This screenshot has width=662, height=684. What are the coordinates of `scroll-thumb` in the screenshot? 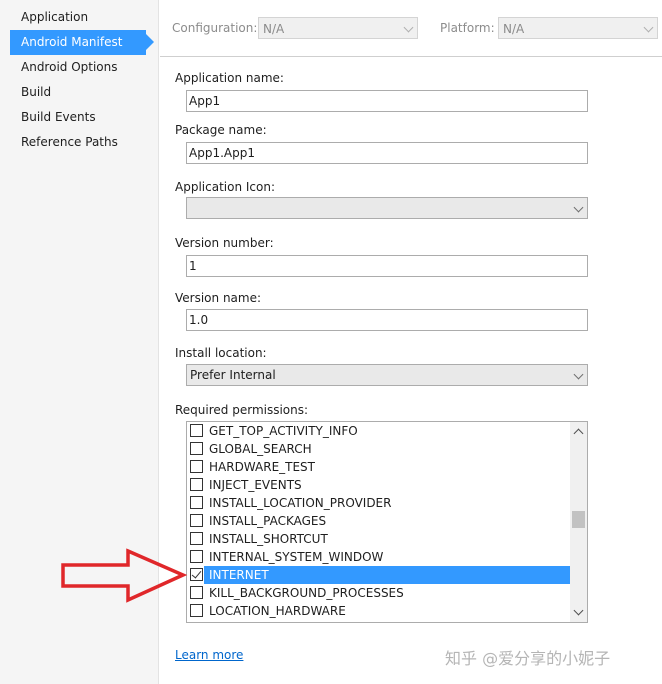 It's located at (578, 519).